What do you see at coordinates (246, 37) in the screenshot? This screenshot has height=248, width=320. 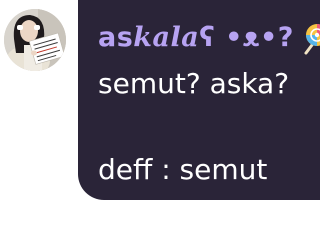 I see `sender-name-suffix: ʕ •ᴥ•?` at bounding box center [246, 37].